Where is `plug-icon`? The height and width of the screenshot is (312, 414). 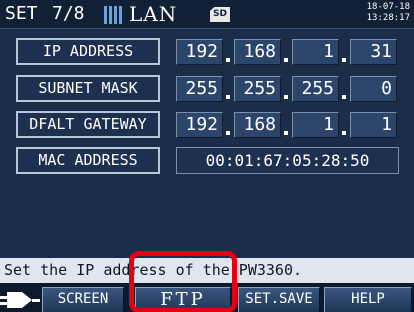
plug-icon is located at coordinates (20, 300).